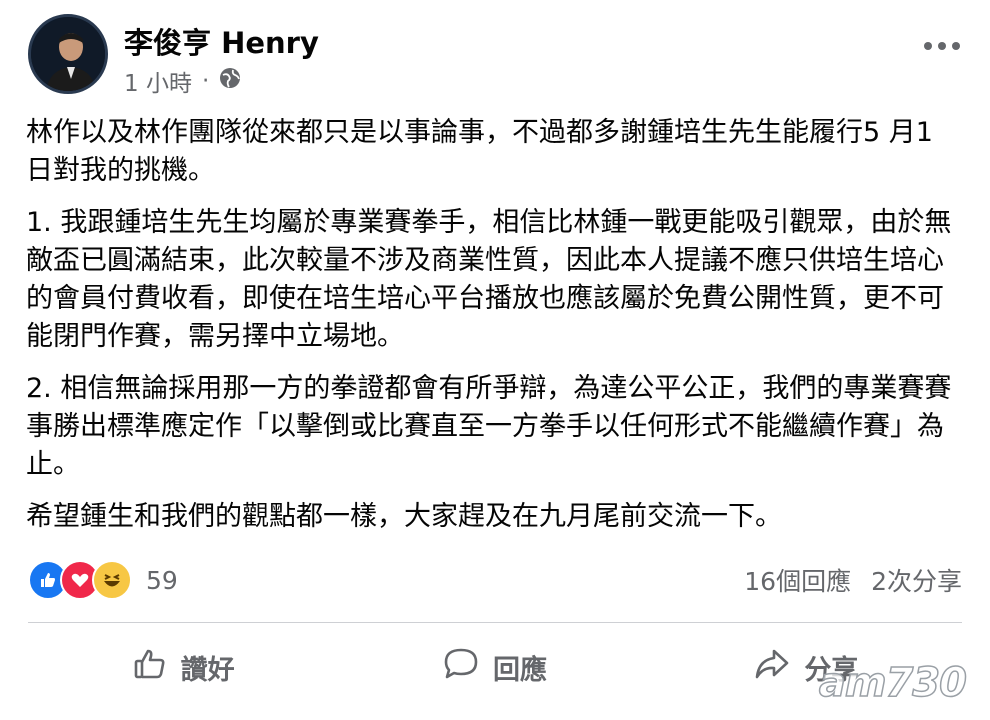  What do you see at coordinates (495, 580) in the screenshot?
I see `post-stats: 59 16個回應 2次分享` at bounding box center [495, 580].